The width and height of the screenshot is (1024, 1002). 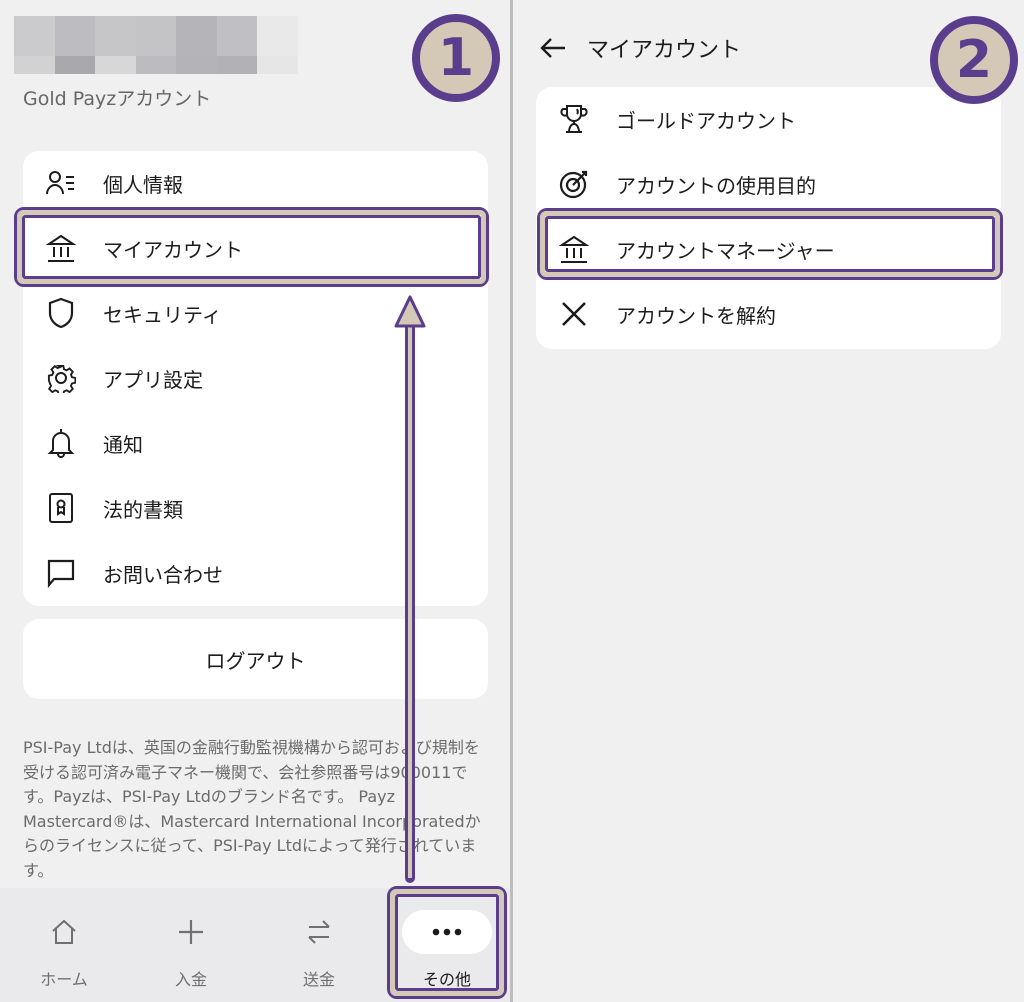 I want to click on blurred-account-name, so click(x=156, y=45).